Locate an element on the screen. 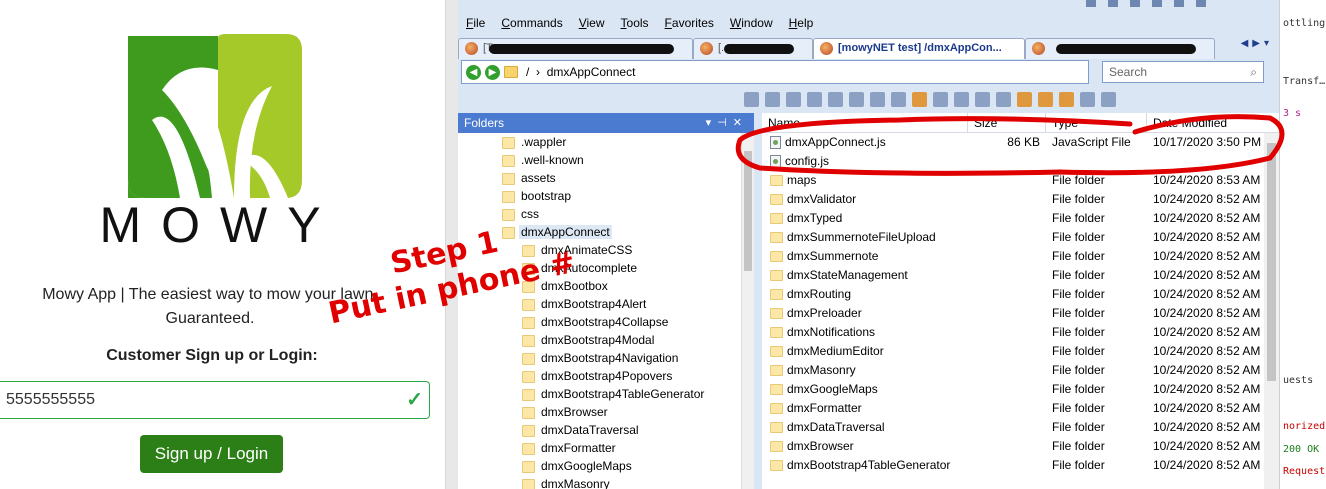  file-type is located at coordinates (1096, 161).